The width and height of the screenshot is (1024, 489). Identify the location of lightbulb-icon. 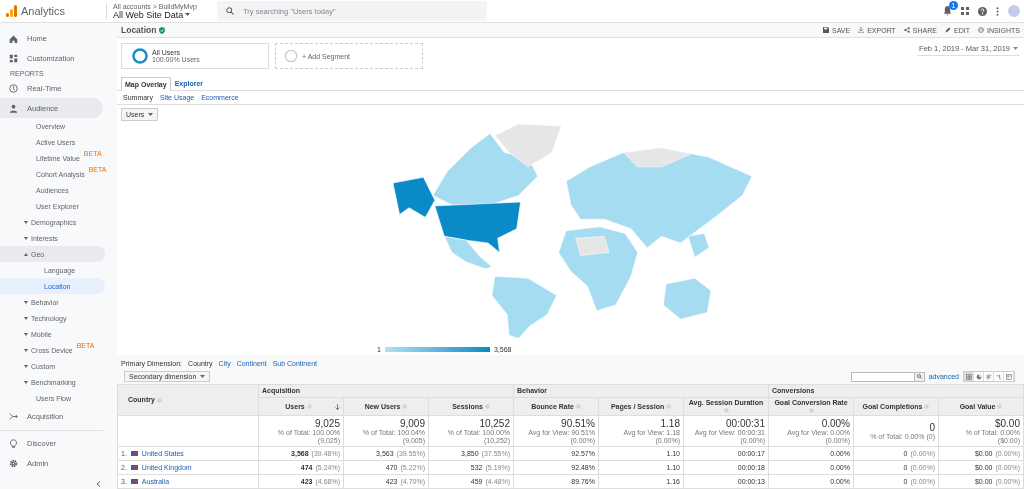
(13, 443).